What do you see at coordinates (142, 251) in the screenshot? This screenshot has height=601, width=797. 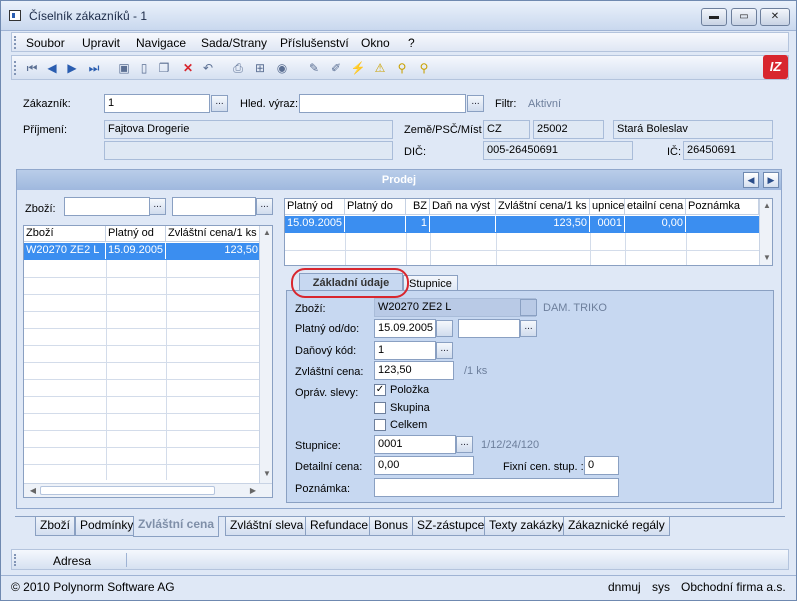 I see `left-selected-row: W20270 ZE2 L 15.09.2005 123,50` at bounding box center [142, 251].